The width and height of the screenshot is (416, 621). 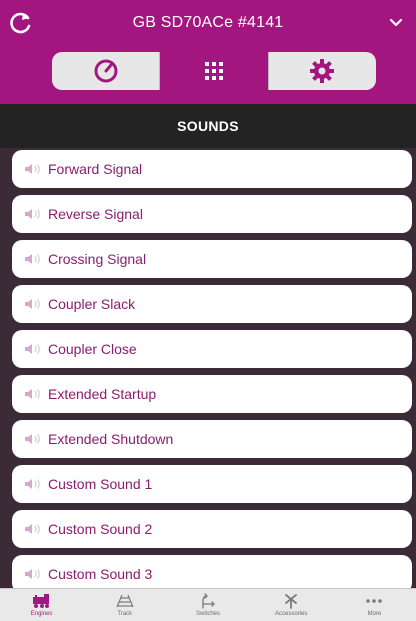 I want to click on sound-item: Forward Signal, so click(x=212, y=169).